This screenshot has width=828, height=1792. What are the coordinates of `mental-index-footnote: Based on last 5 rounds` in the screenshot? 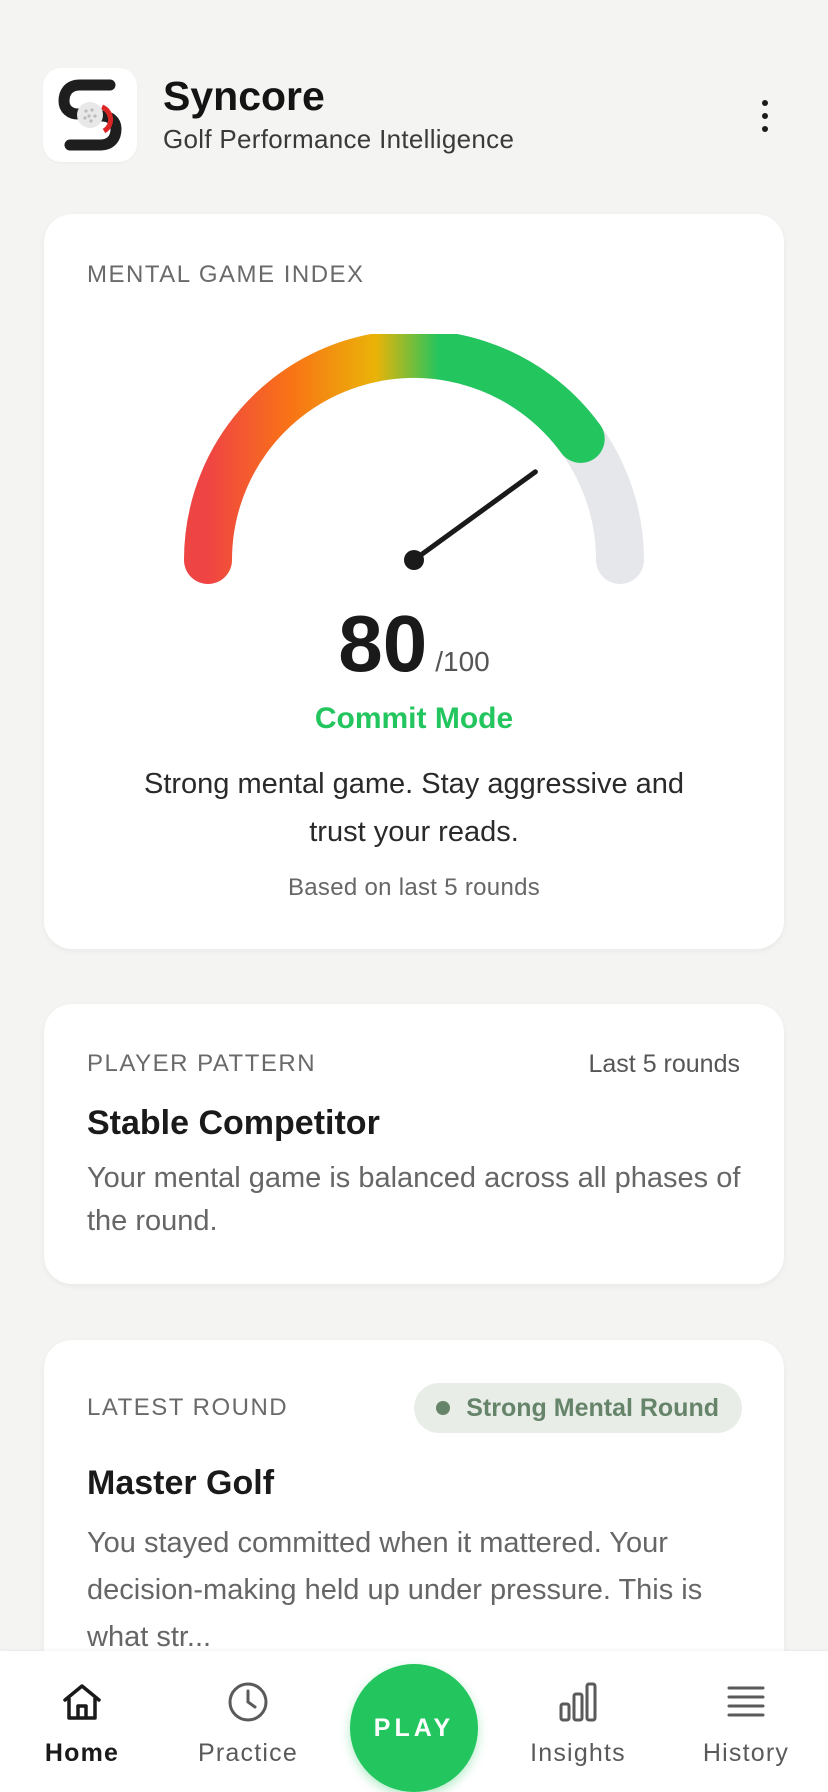 It's located at (414, 887).